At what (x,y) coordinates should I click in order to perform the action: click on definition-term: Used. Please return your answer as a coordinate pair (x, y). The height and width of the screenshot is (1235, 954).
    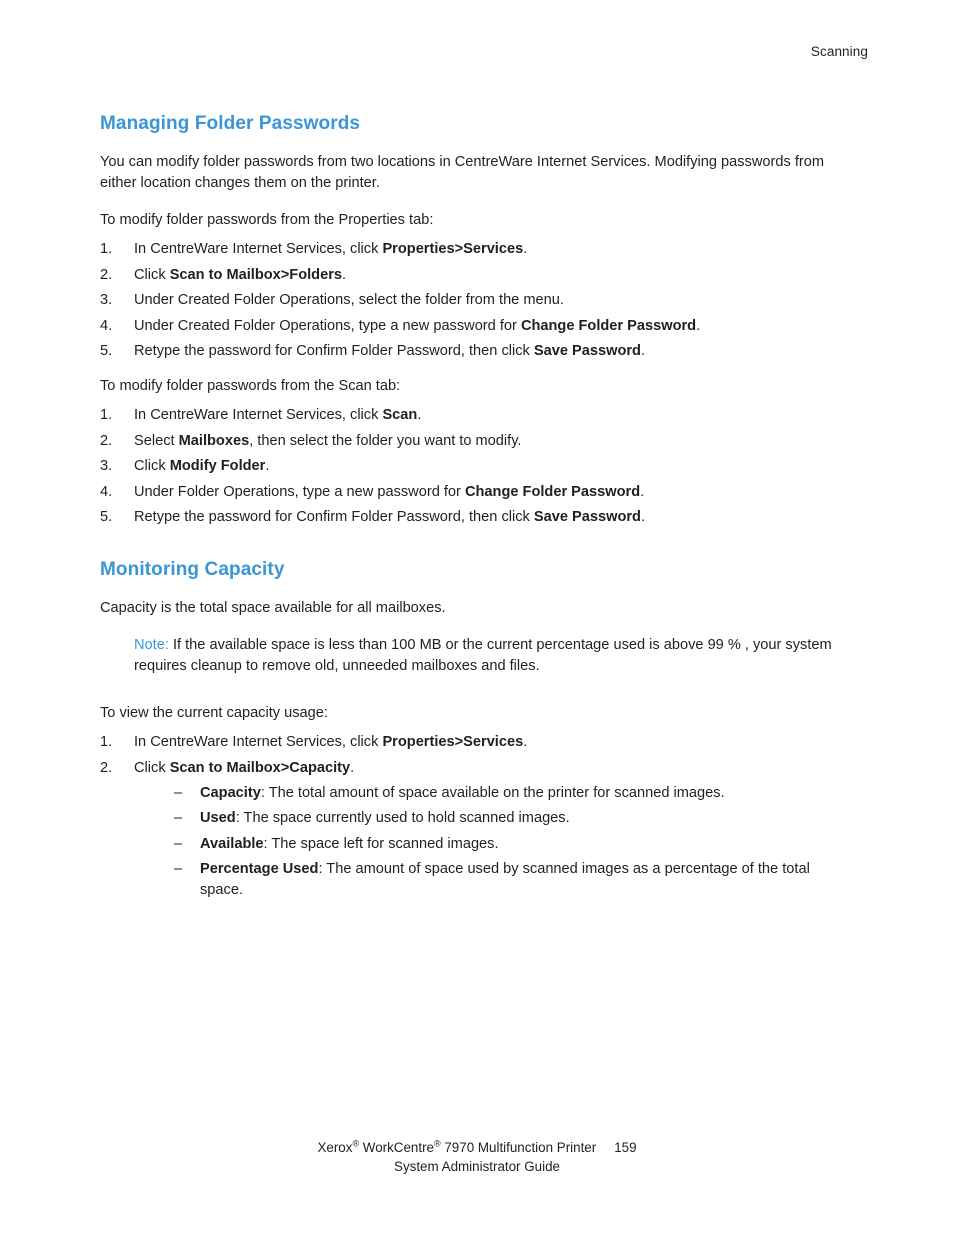
    Looking at the image, I should click on (218, 818).